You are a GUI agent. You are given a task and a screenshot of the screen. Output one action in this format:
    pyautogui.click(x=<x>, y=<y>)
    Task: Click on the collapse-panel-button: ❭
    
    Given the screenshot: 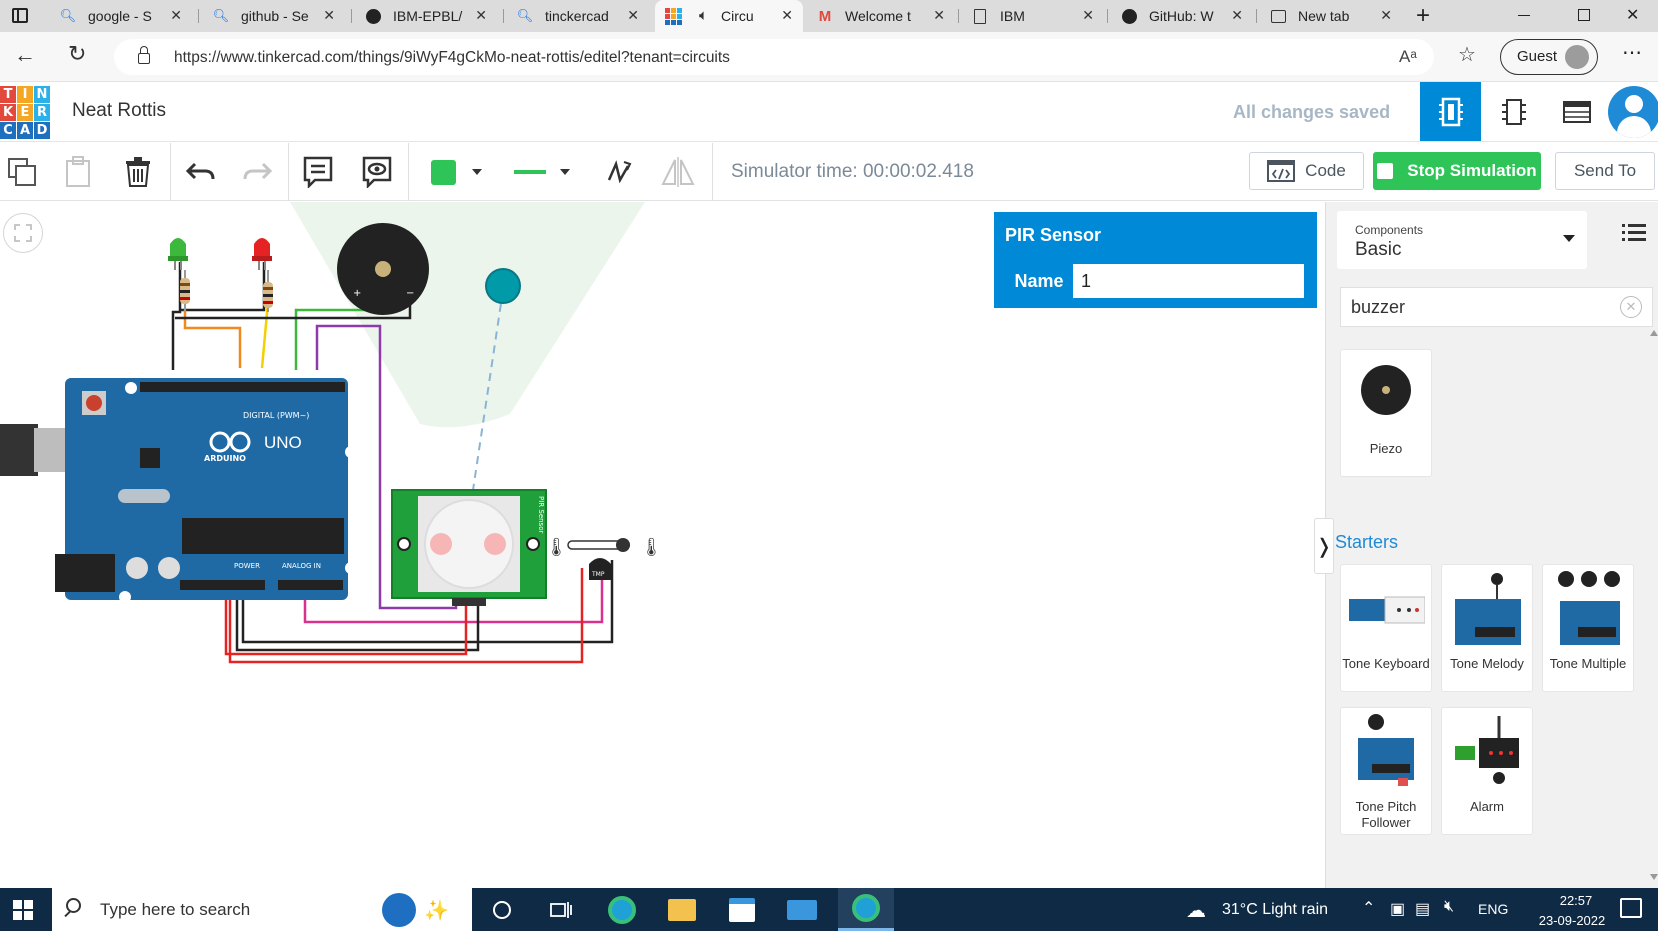 What is the action you would take?
    pyautogui.click(x=1324, y=546)
    